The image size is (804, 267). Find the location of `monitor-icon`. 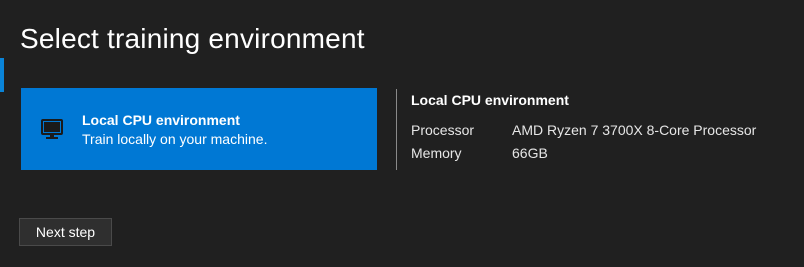

monitor-icon is located at coordinates (52, 129).